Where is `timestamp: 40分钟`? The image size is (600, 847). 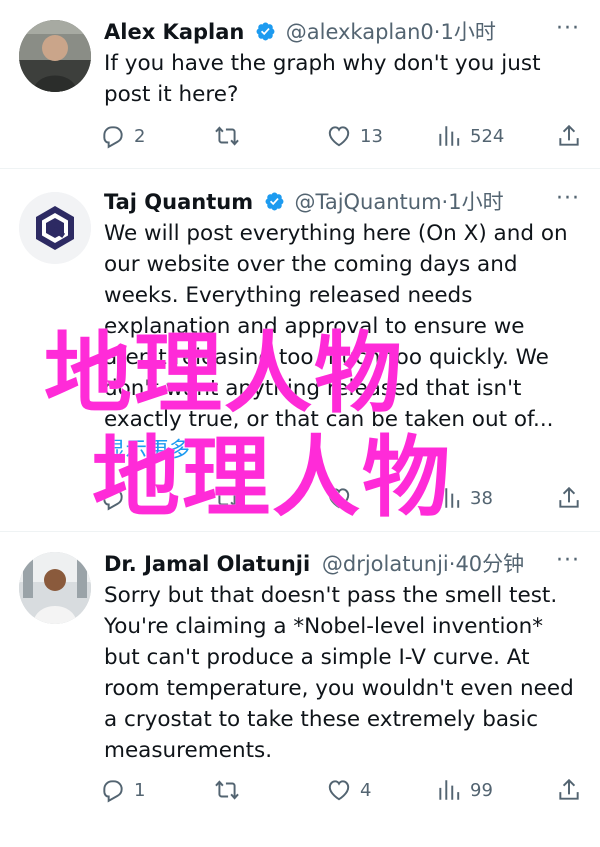 timestamp: 40分钟 is located at coordinates (489, 564).